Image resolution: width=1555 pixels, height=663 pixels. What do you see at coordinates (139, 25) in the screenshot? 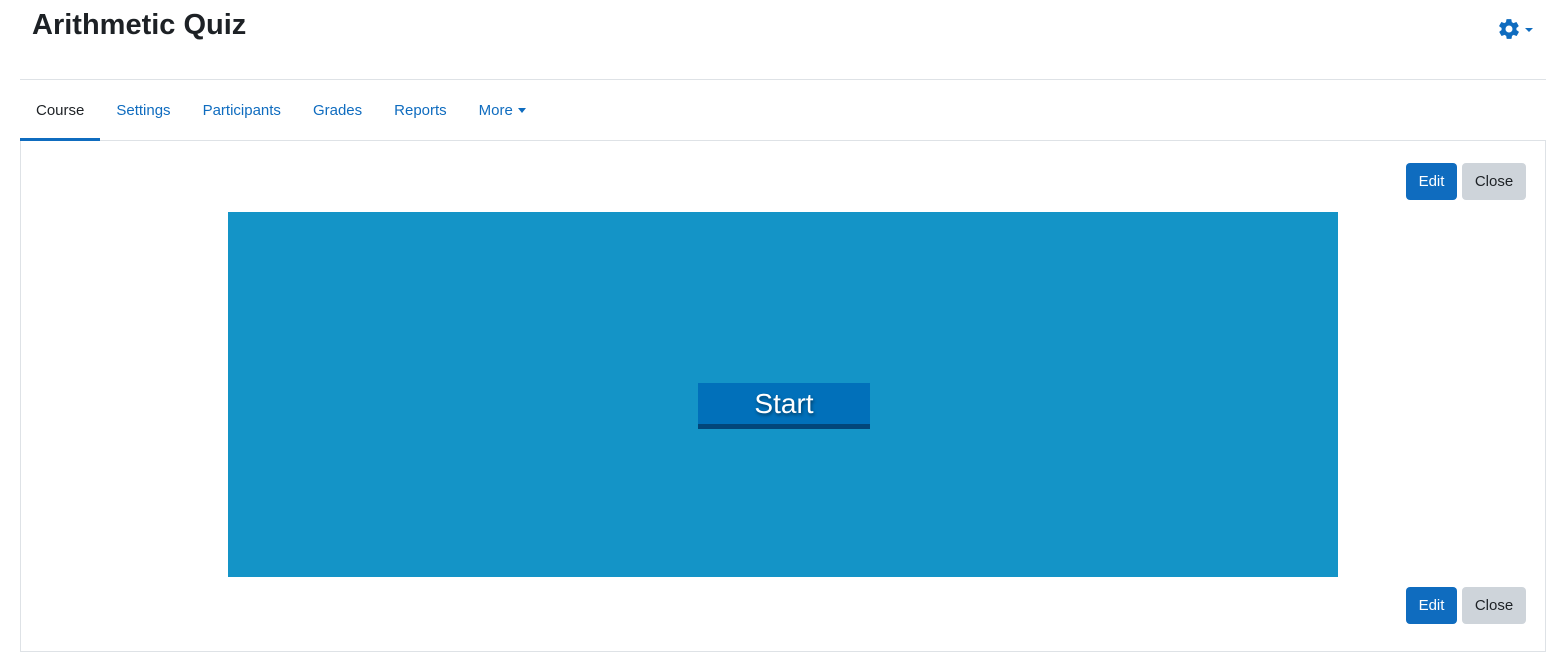
I see `page-title: Arithmetic Quiz` at bounding box center [139, 25].